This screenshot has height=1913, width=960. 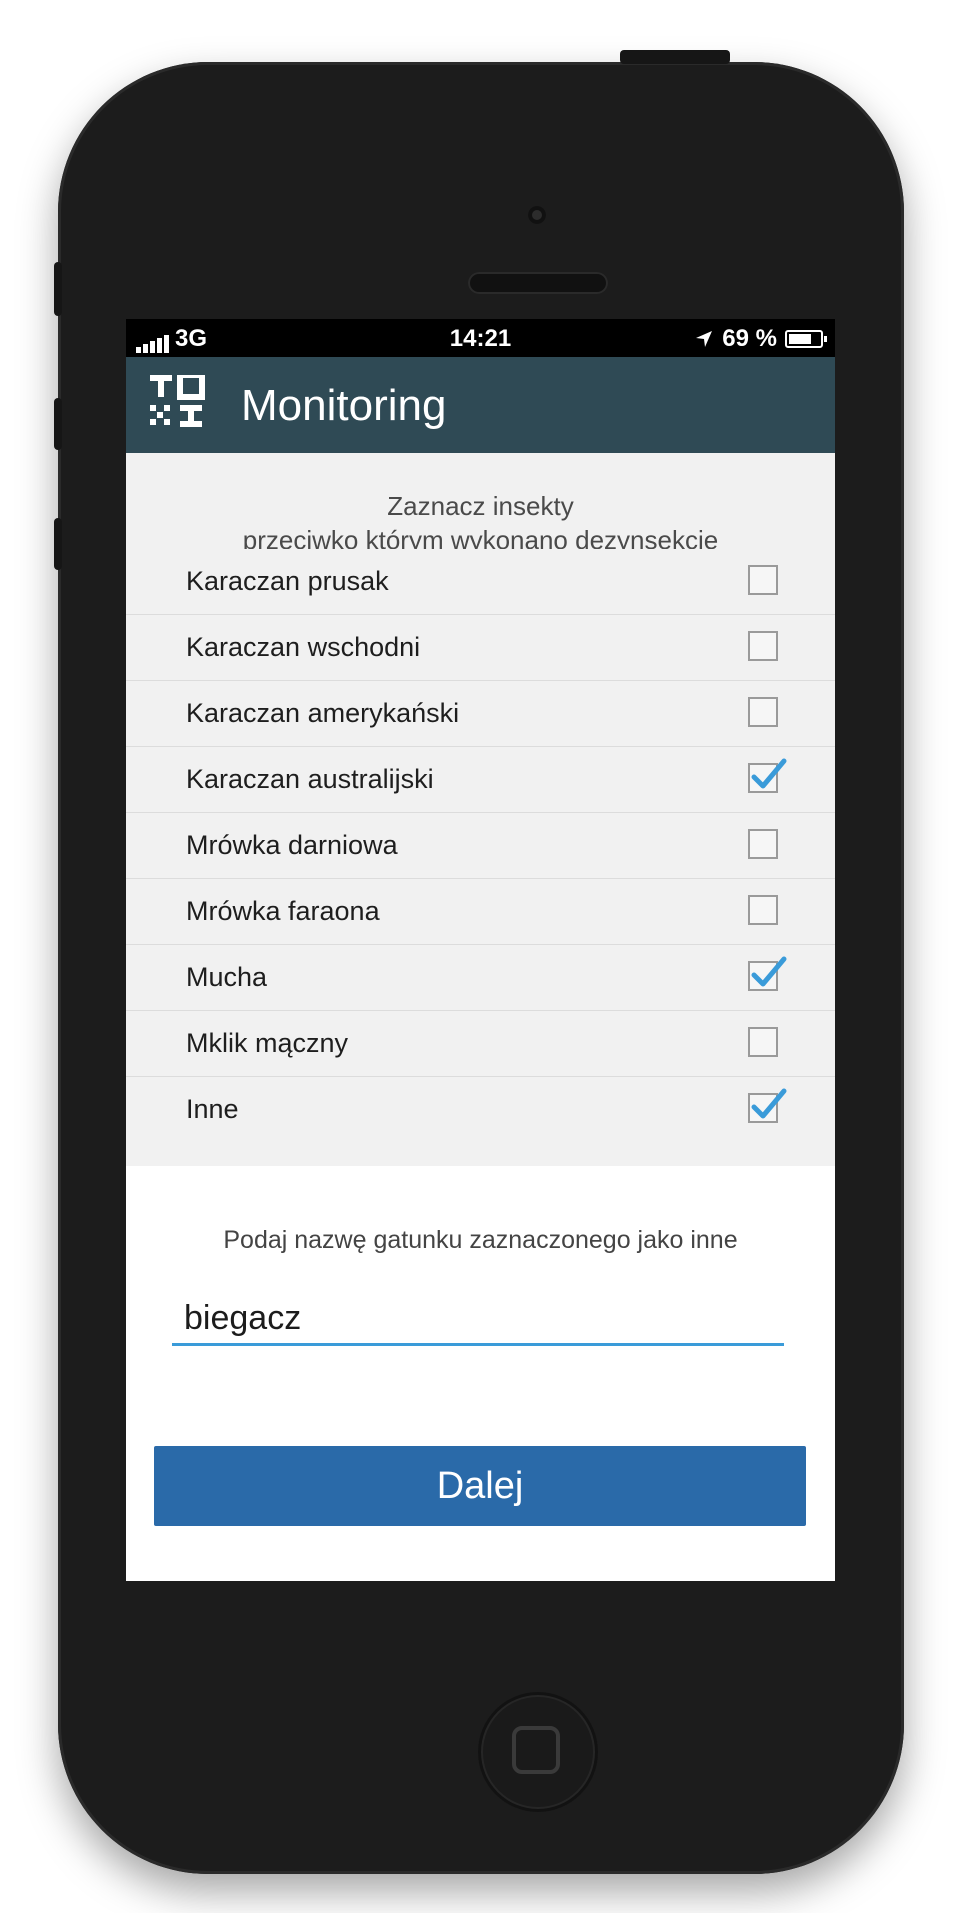 I want to click on next-button: Dalej, so click(x=480, y=1486).